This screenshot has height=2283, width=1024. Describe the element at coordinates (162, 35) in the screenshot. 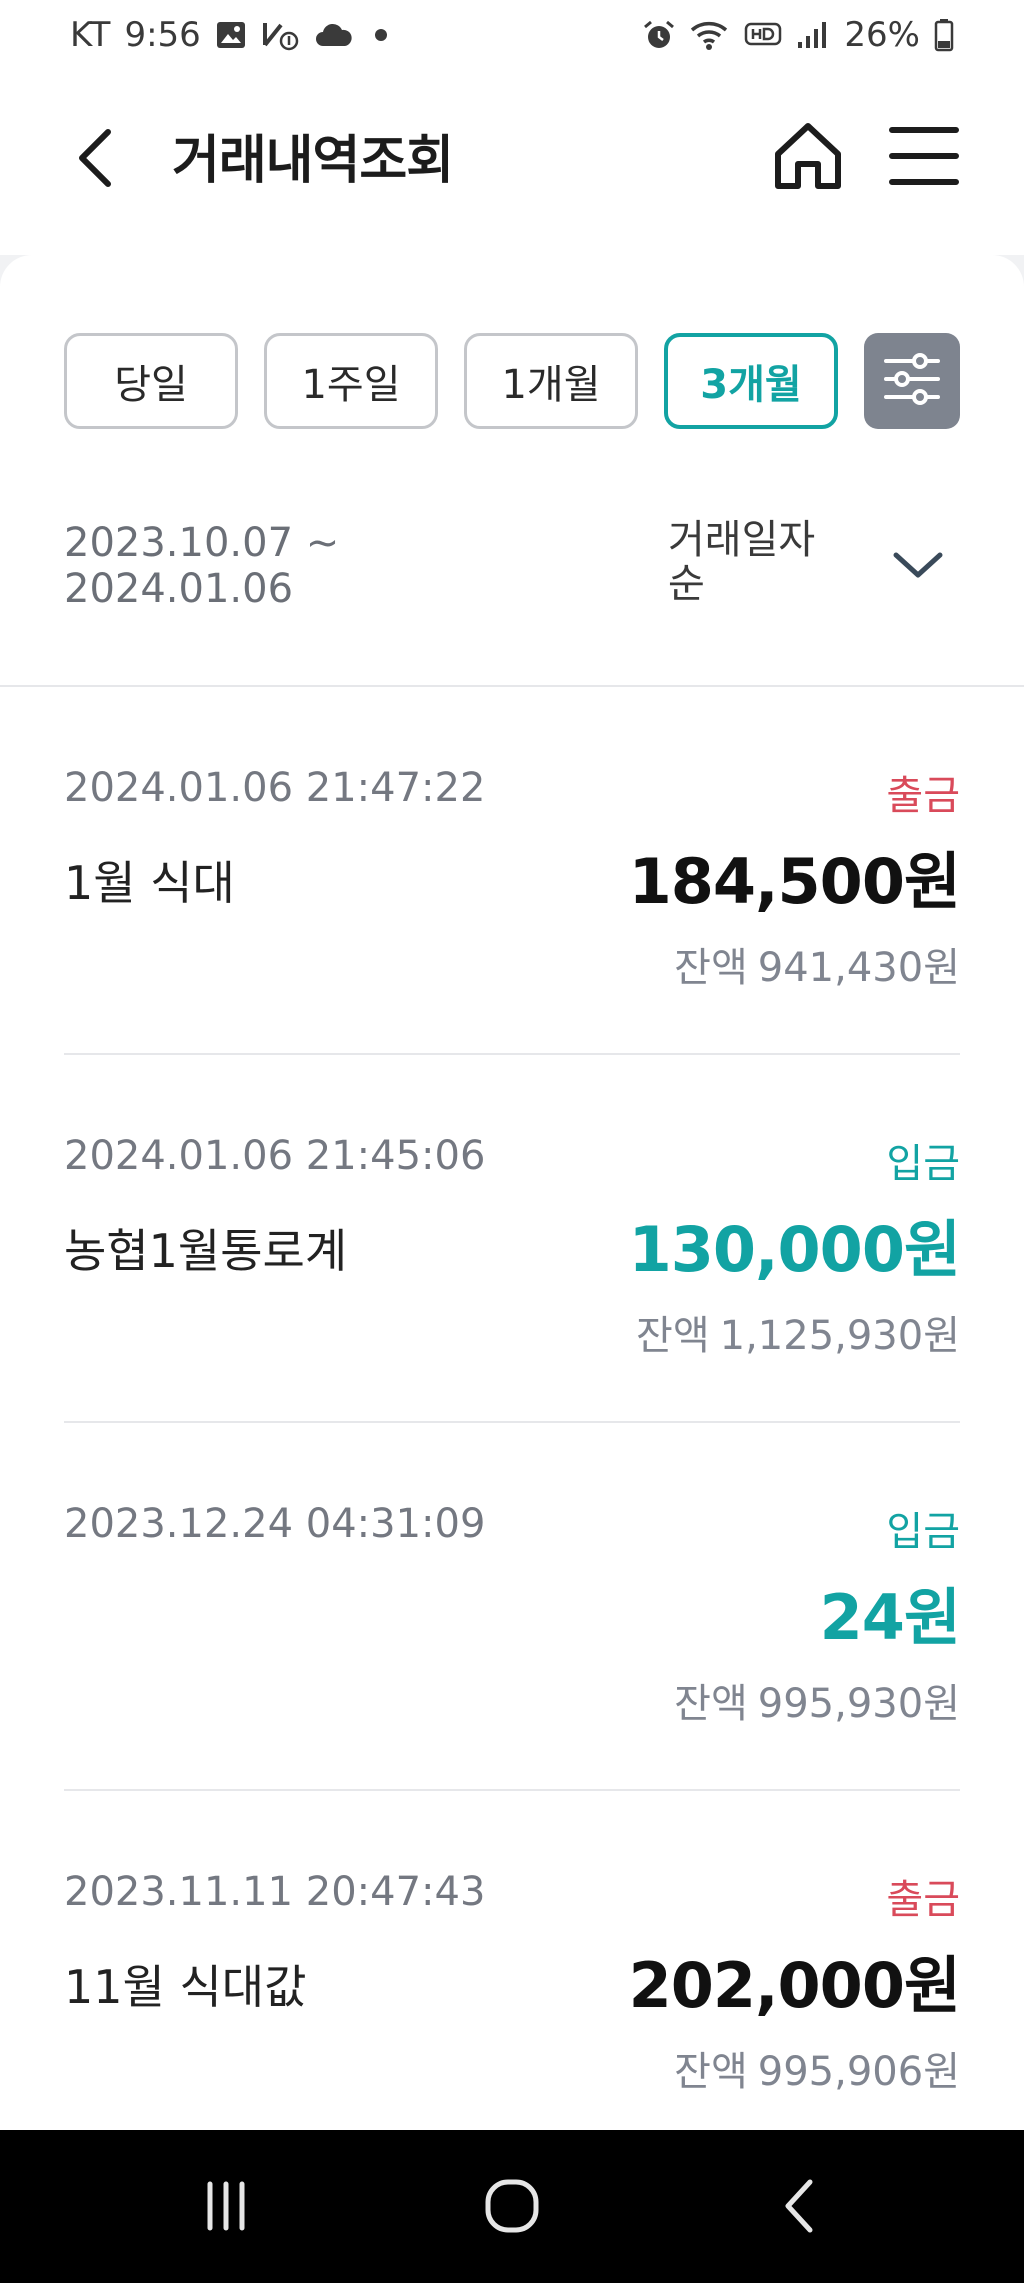

I see `clock: 9:56` at that location.